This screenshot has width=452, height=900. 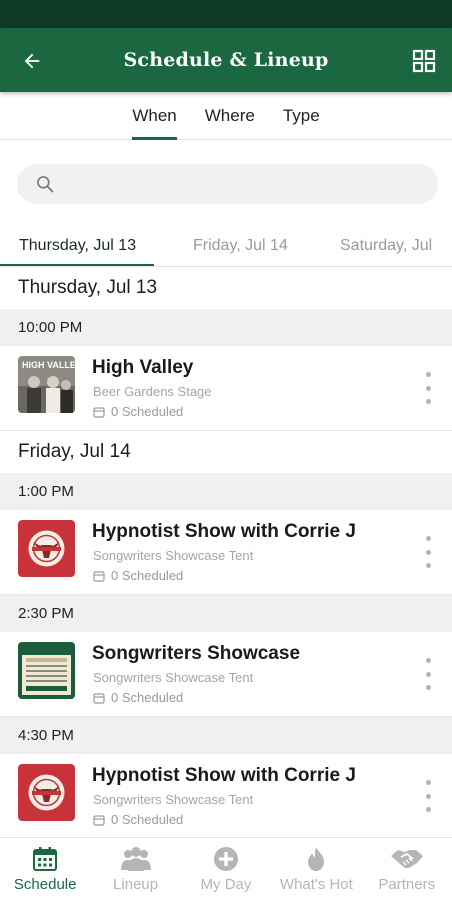 What do you see at coordinates (230, 116) in the screenshot?
I see `tab-where: Where` at bounding box center [230, 116].